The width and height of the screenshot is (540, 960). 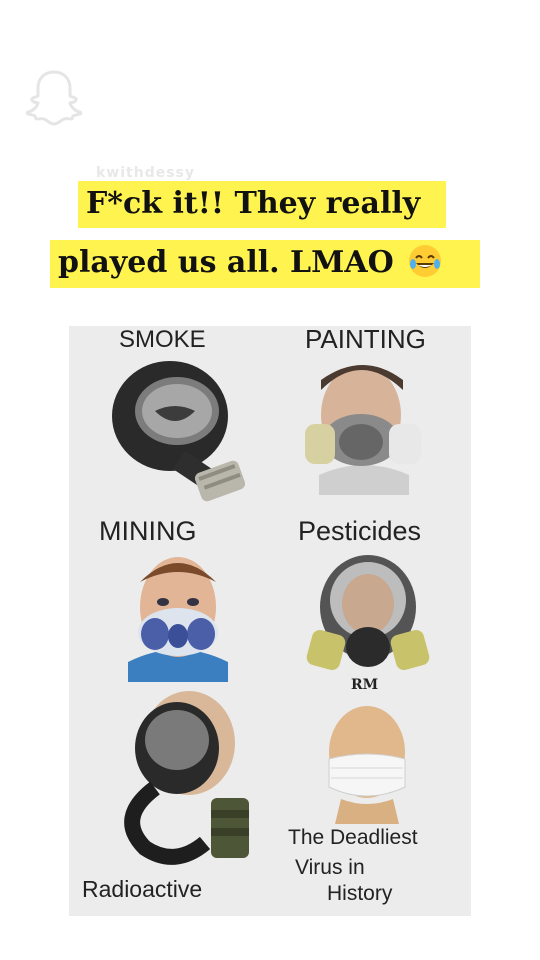 I want to click on label-deadliest-1: The Deadliest, so click(x=353, y=837).